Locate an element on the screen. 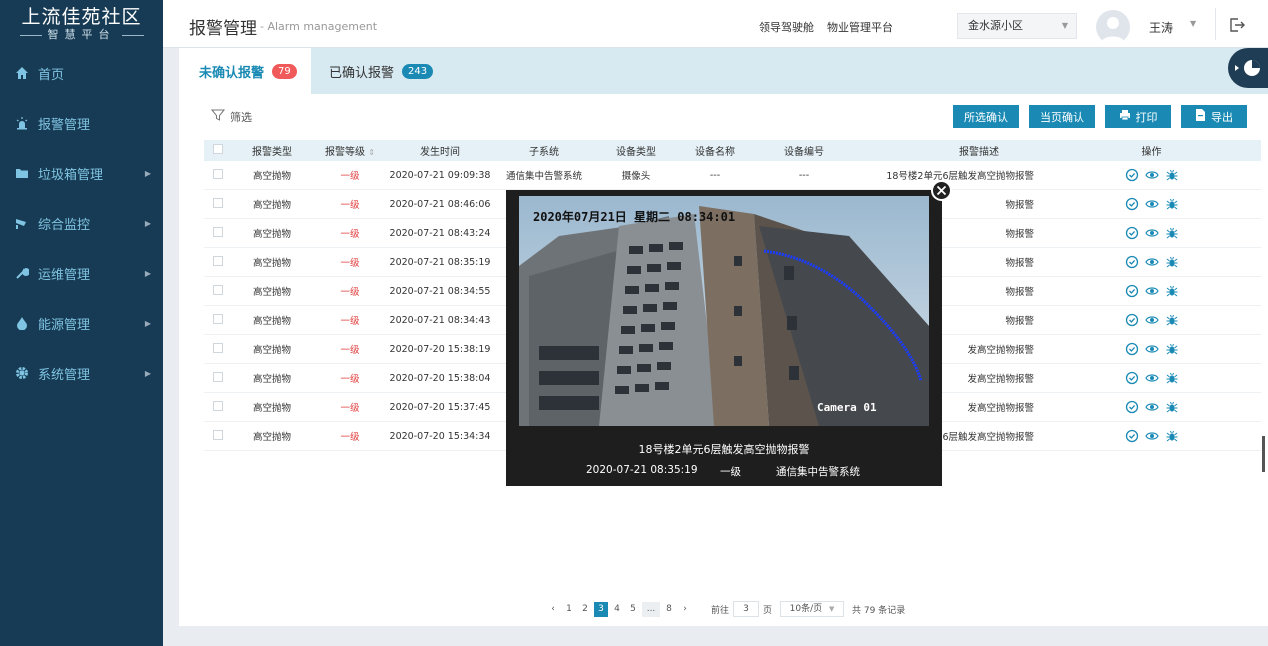  sidebar-item-energy: 能源管理 ▶ is located at coordinates (81, 323).